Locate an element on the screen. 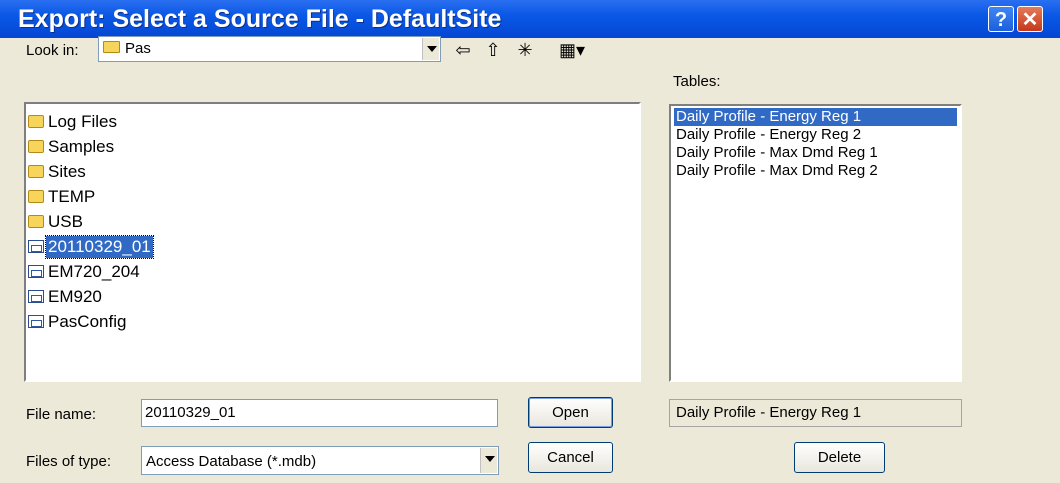  list-item: PasConfig is located at coordinates (78, 321).